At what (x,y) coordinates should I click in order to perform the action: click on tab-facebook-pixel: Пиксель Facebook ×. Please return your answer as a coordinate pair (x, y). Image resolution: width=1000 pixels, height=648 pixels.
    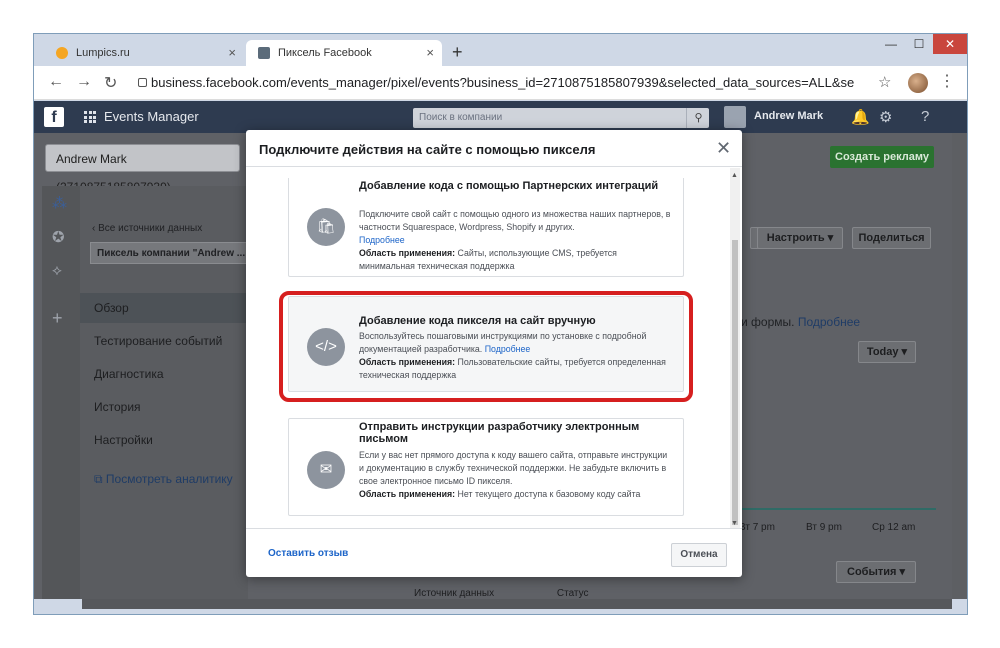
    Looking at the image, I should click on (344, 53).